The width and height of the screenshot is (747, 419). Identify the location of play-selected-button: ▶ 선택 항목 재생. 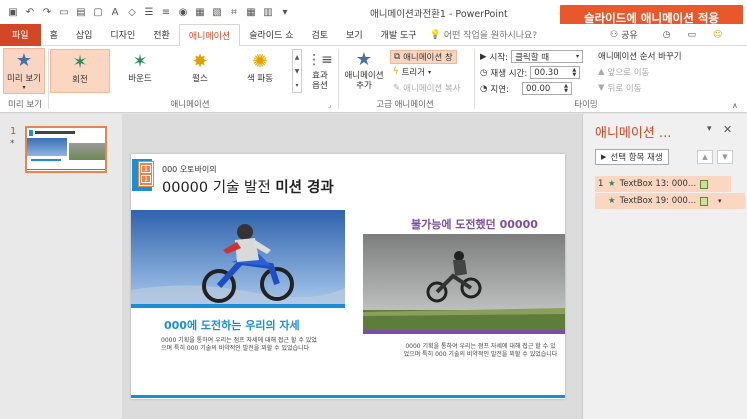
(632, 157).